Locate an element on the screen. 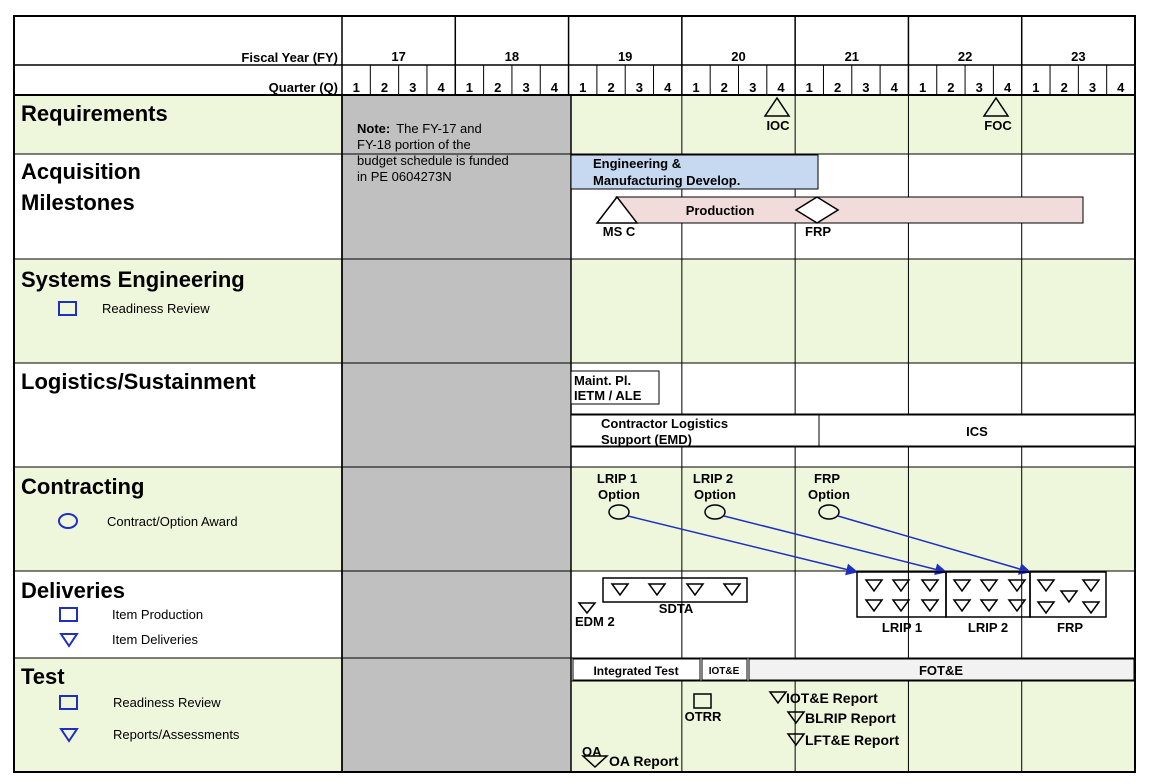 The width and height of the screenshot is (1152, 784). triangle-down-icon is located at coordinates (69, 640).